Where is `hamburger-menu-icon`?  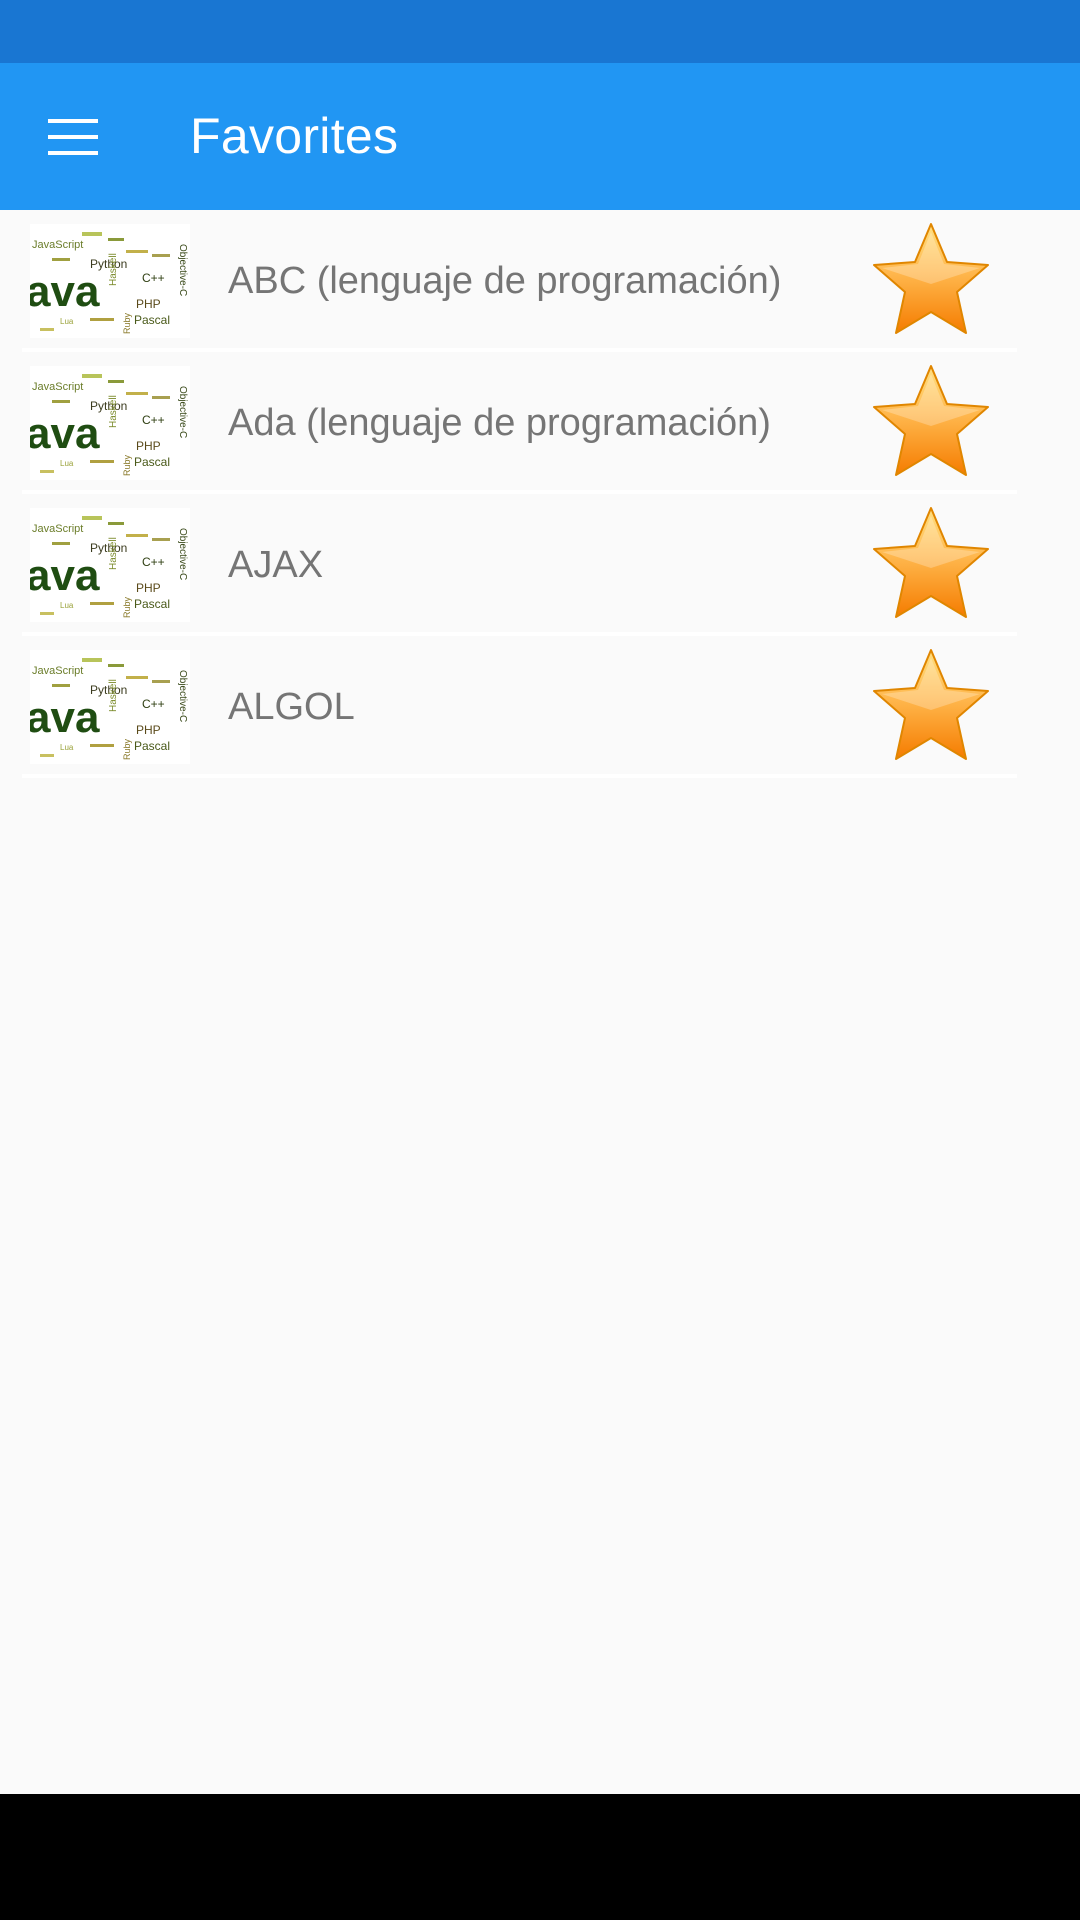
hamburger-menu-icon is located at coordinates (73, 137).